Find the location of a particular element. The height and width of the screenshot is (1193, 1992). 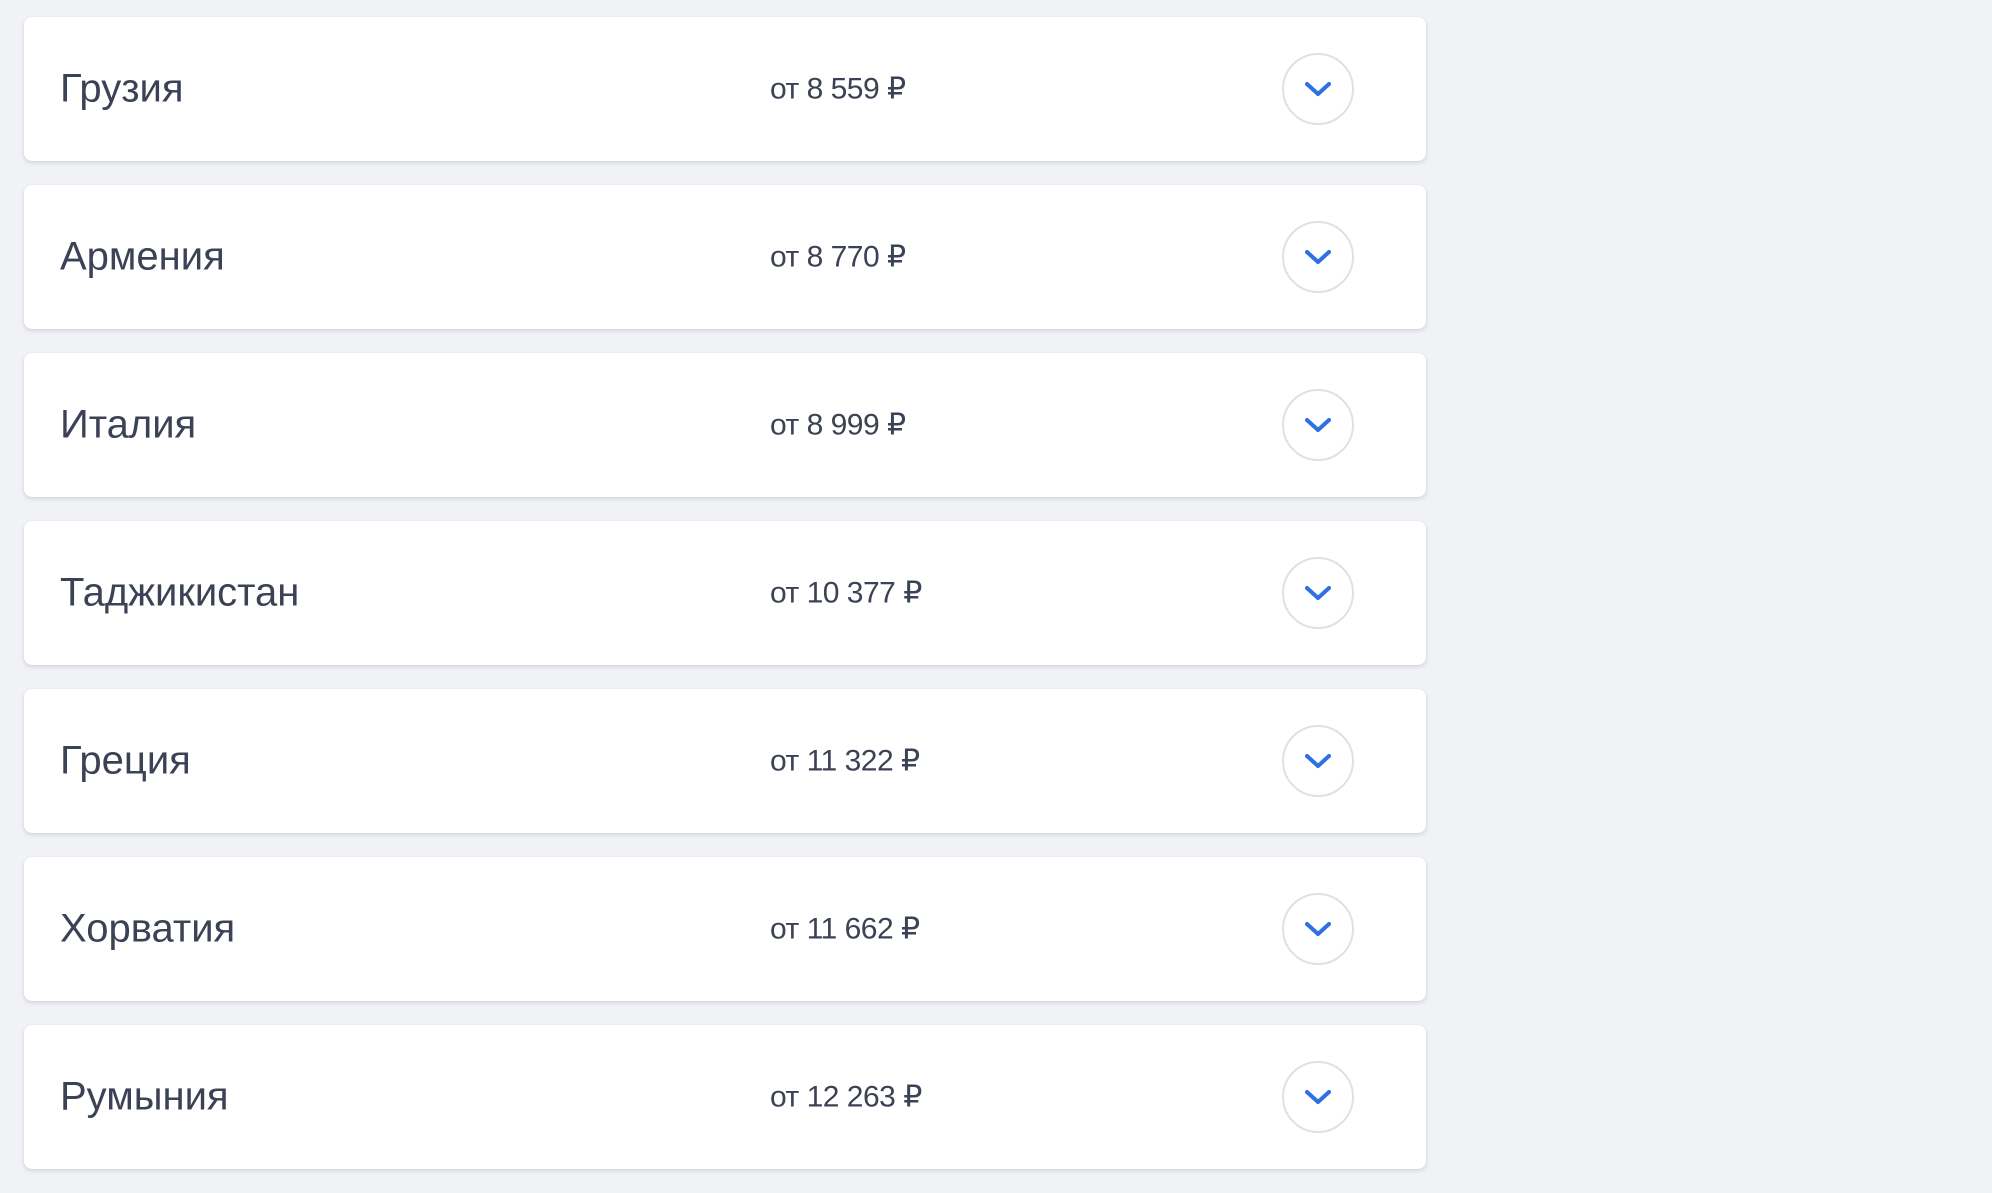

country-price: от 8 770 ₽ is located at coordinates (838, 257).